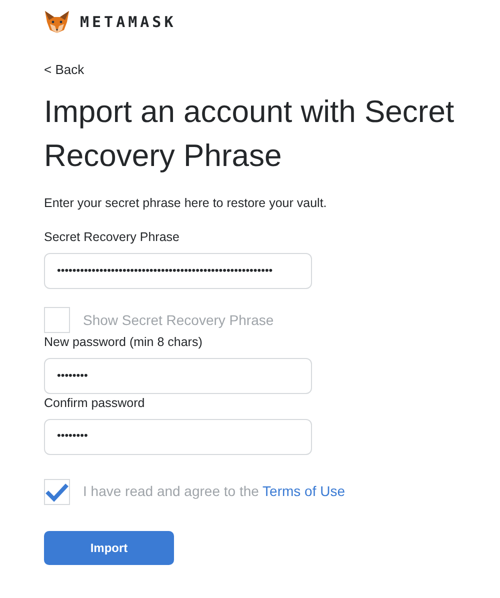 Image resolution: width=500 pixels, height=598 pixels. Describe the element at coordinates (214, 491) in the screenshot. I see `agreement-text: I have read and agree to the Terms of Use` at that location.